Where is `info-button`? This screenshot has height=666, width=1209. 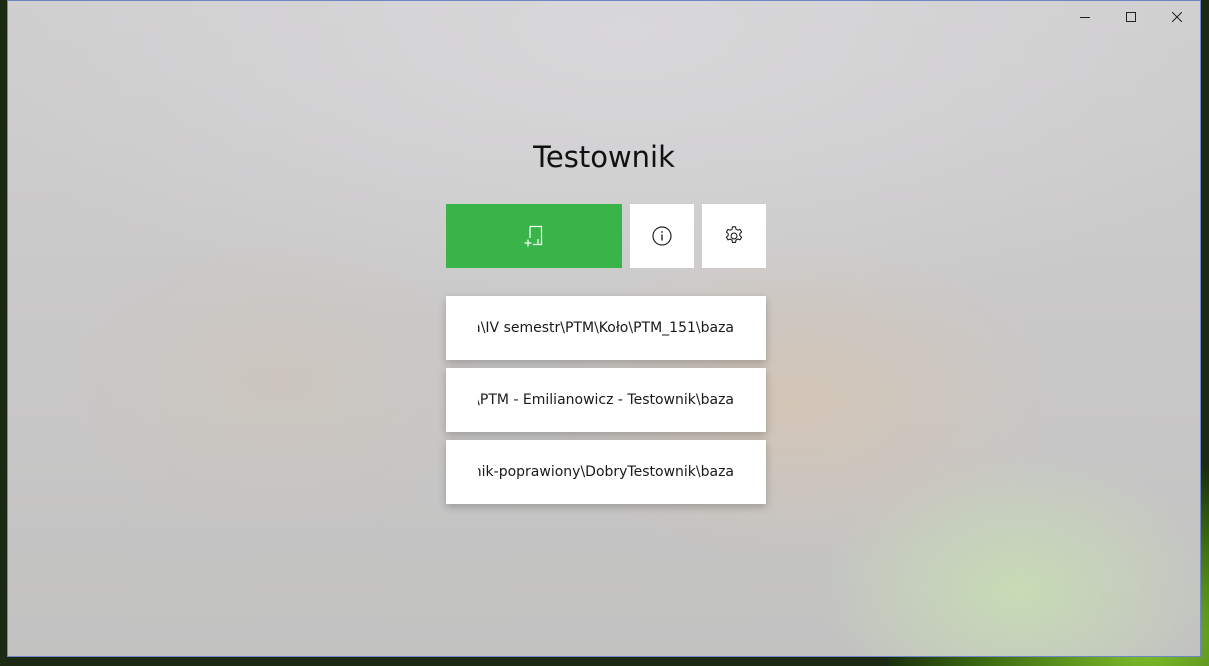
info-button is located at coordinates (662, 236).